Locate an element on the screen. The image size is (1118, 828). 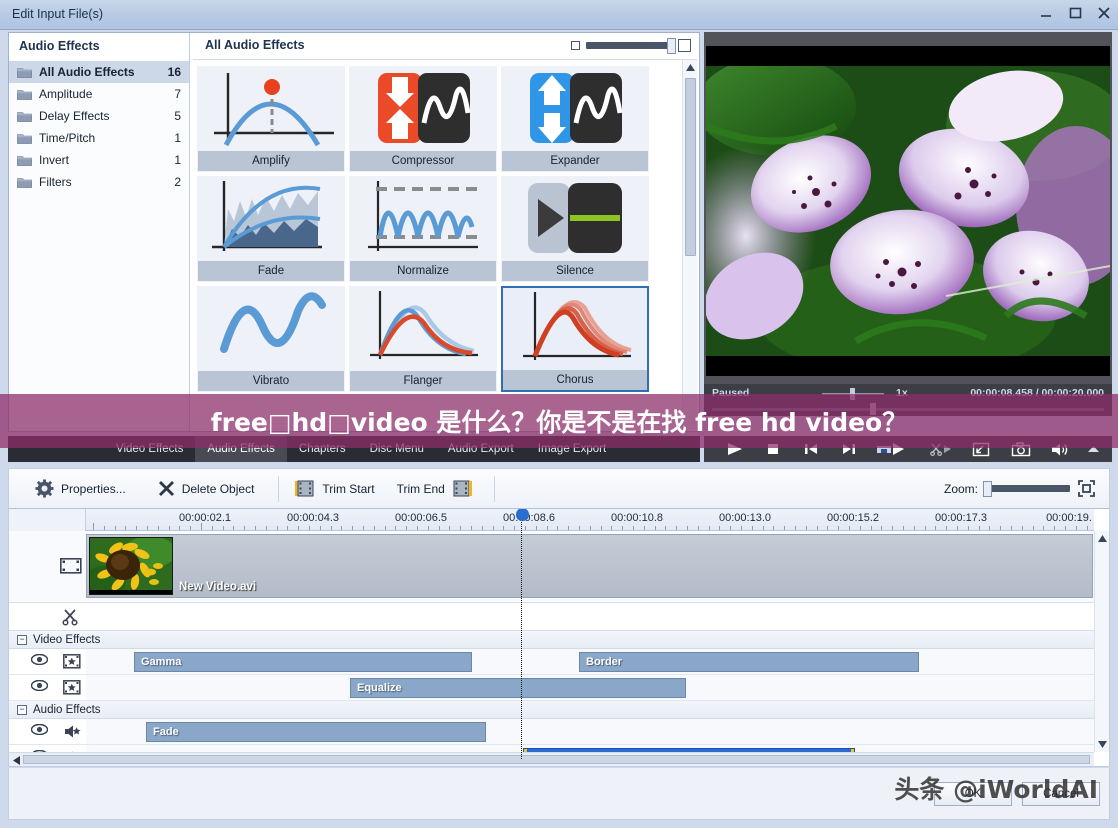
effect-tile-silence: Silence is located at coordinates (575, 229).